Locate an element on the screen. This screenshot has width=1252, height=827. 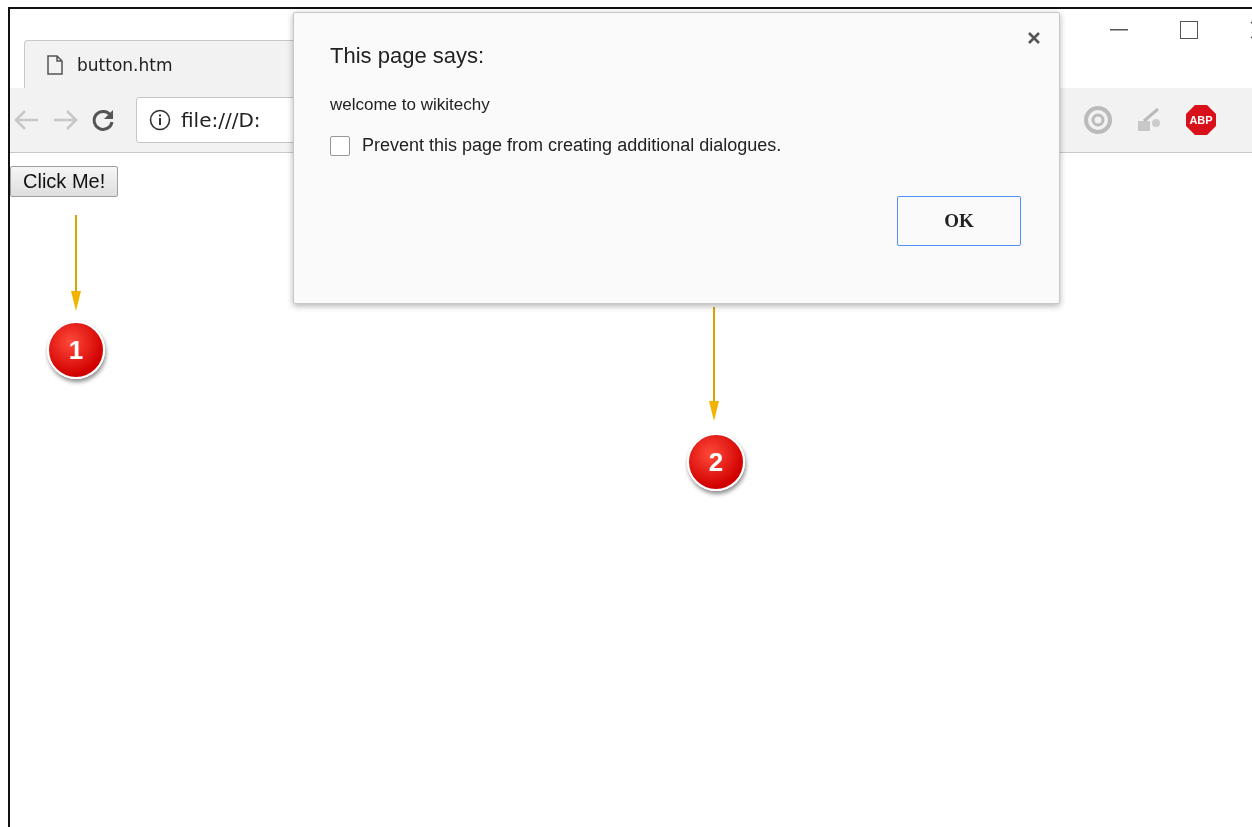
info-icon is located at coordinates (160, 120).